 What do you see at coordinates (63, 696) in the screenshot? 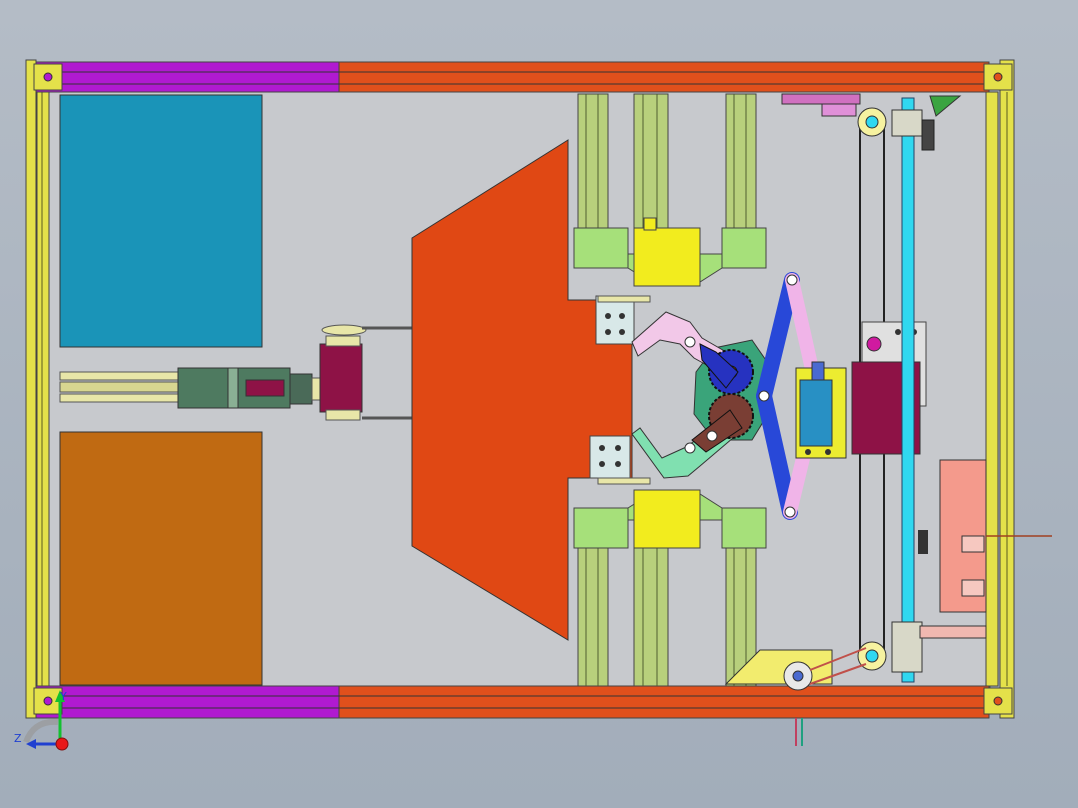
I see `axis-label-y: Y` at bounding box center [63, 696].